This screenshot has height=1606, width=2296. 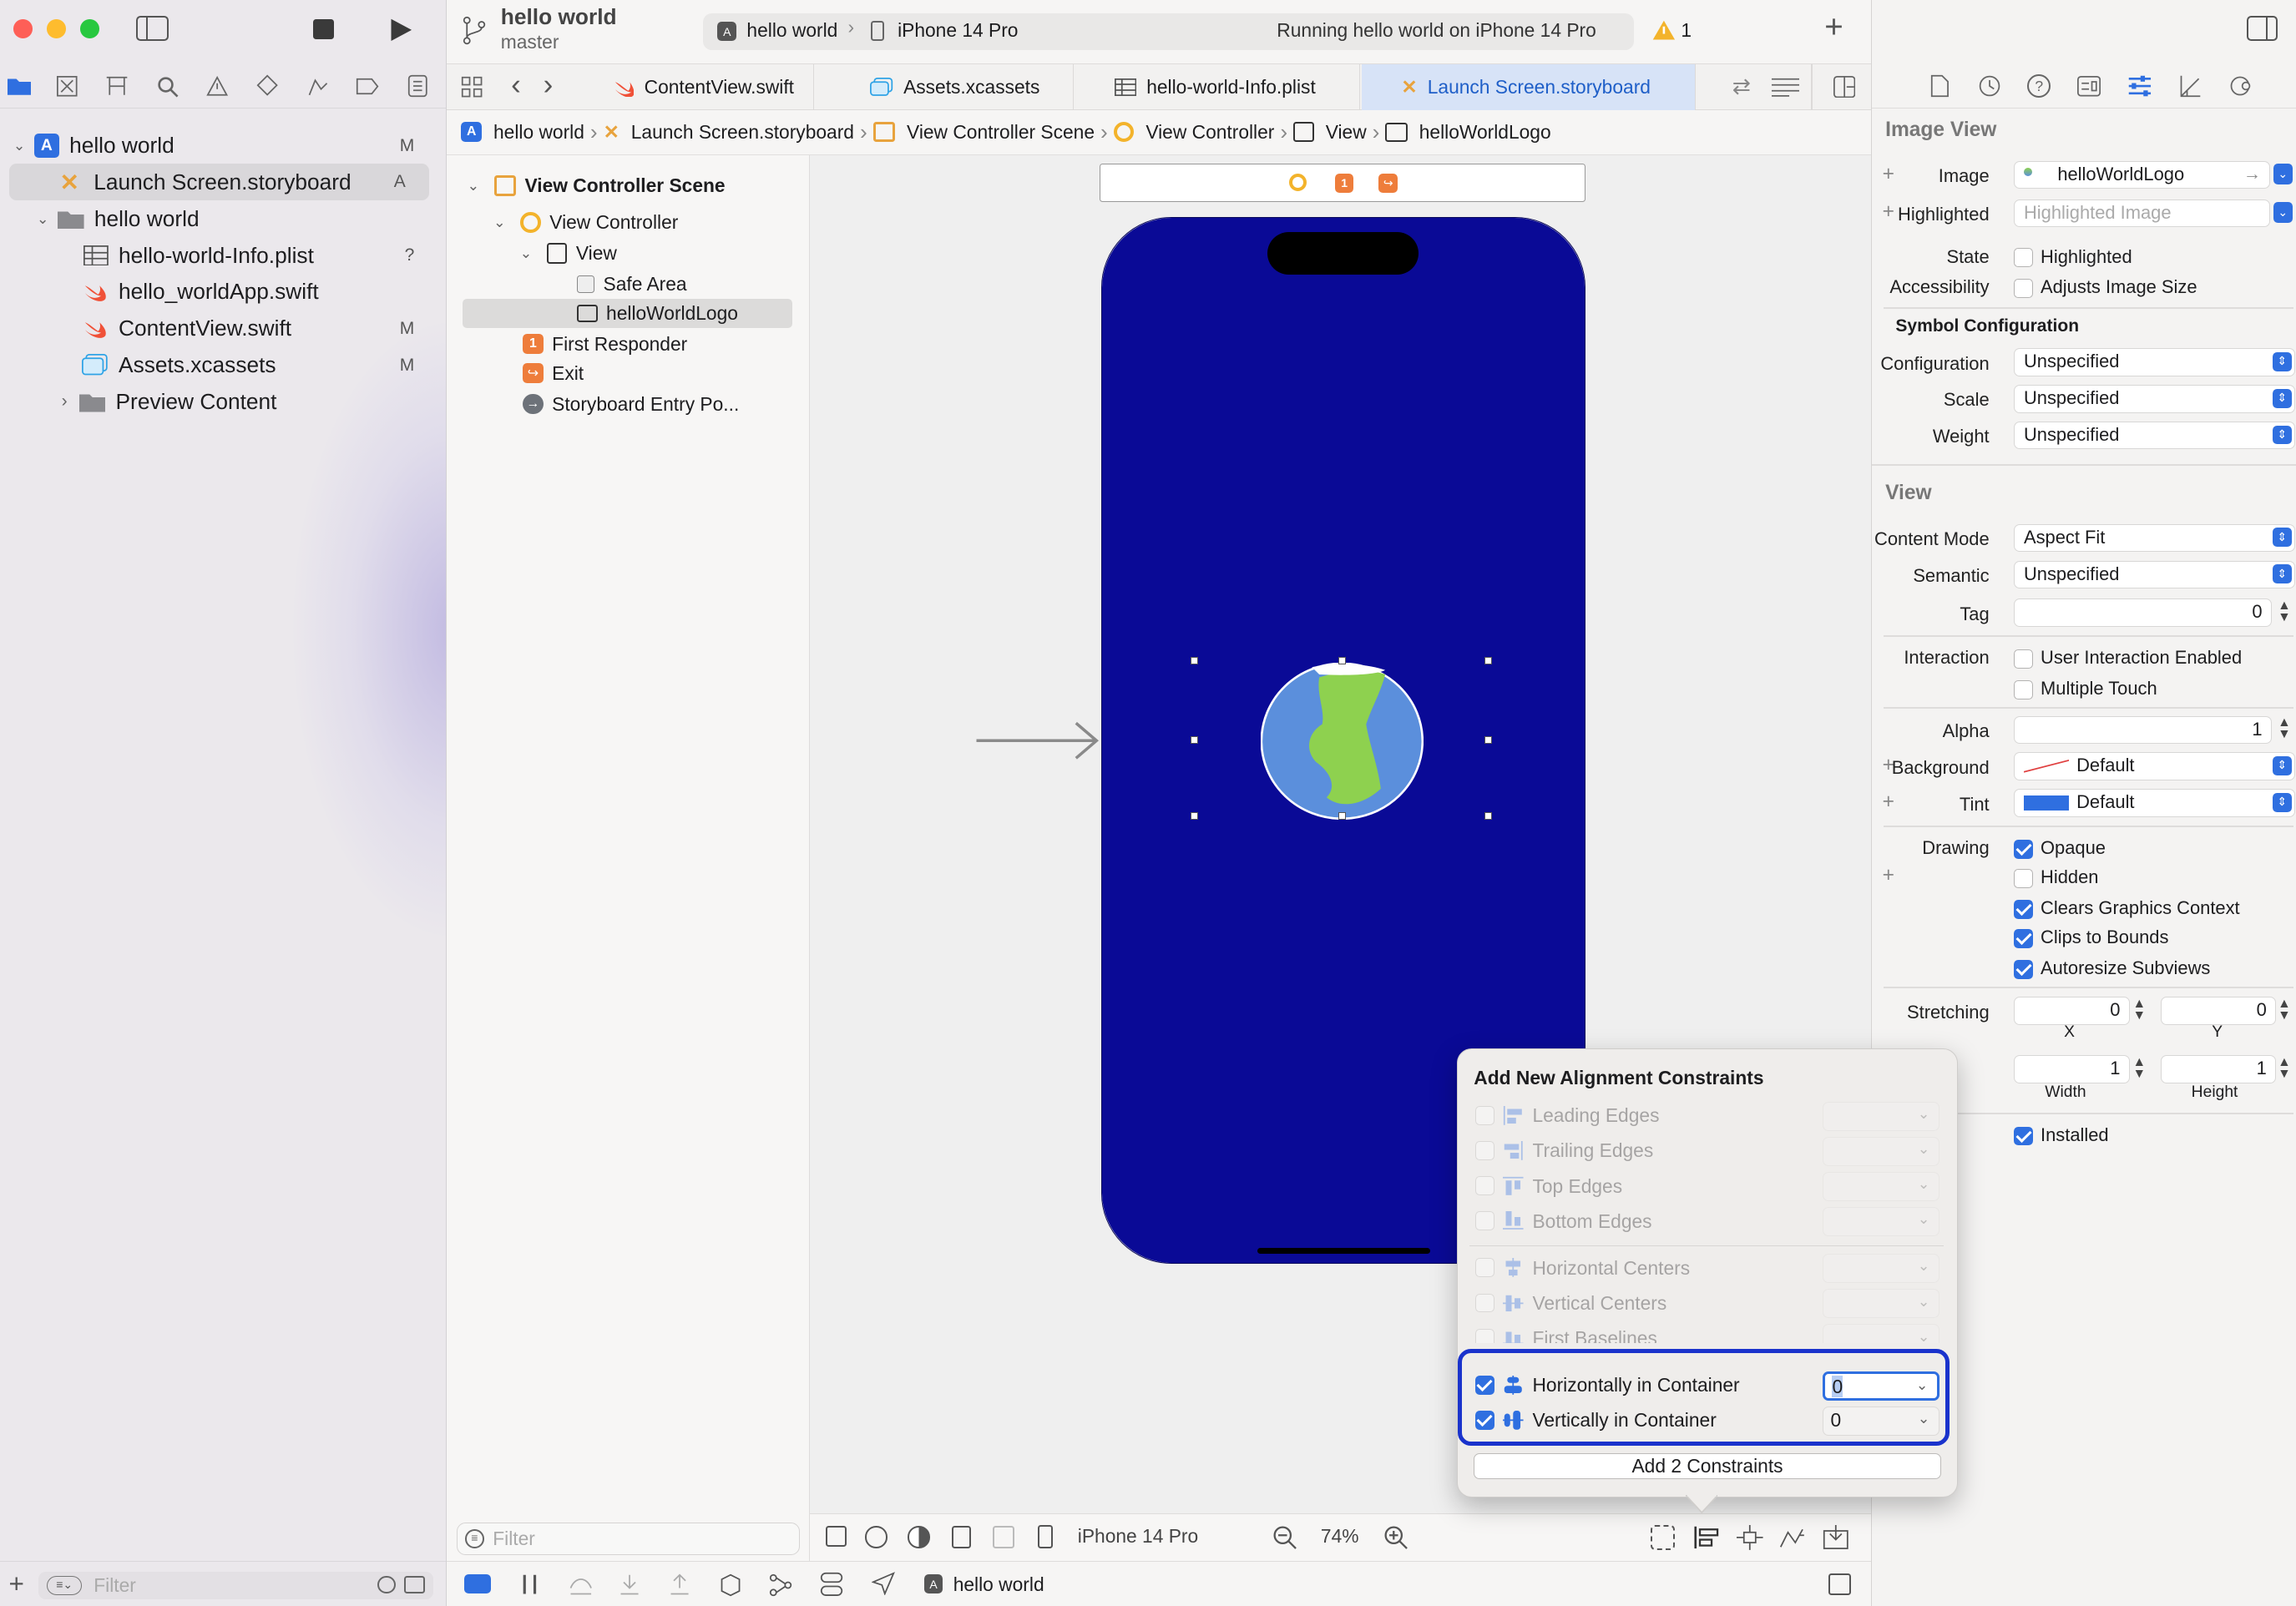 What do you see at coordinates (16, 1583) in the screenshot?
I see `add-icon: +` at bounding box center [16, 1583].